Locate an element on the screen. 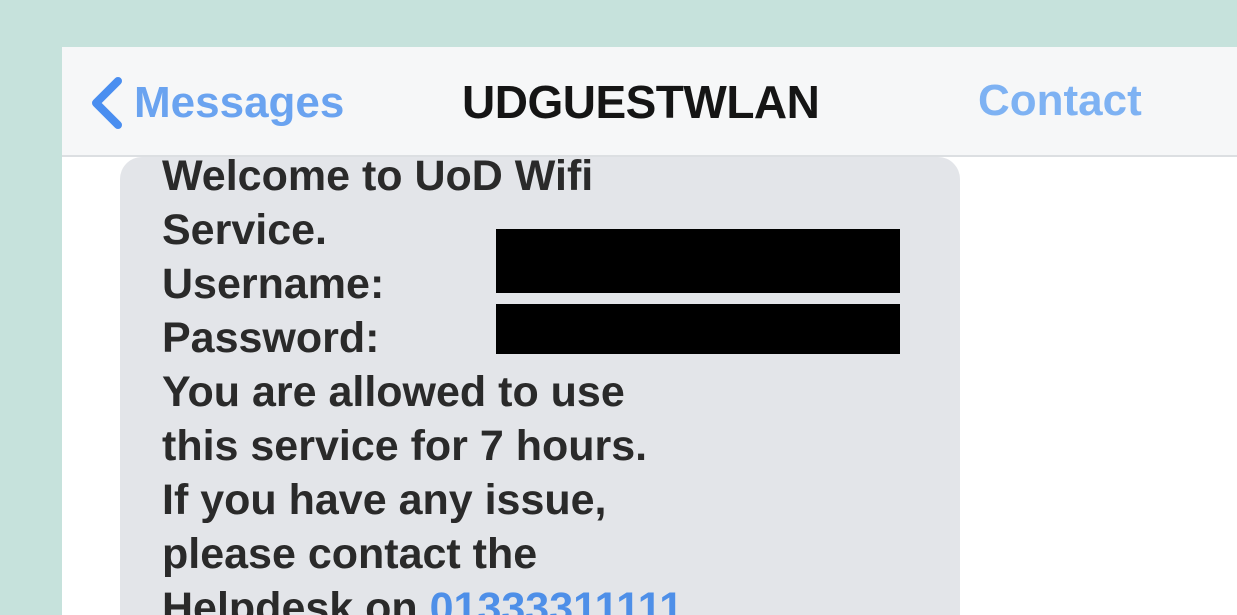  helpdesk-label: Helpdesk on is located at coordinates (290, 599).